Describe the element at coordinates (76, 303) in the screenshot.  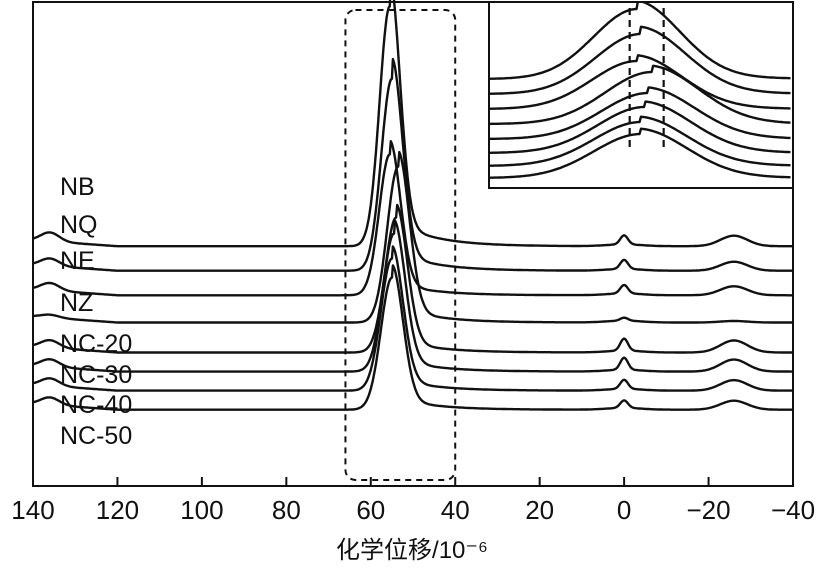
I see `series-label-nz: NZ` at that location.